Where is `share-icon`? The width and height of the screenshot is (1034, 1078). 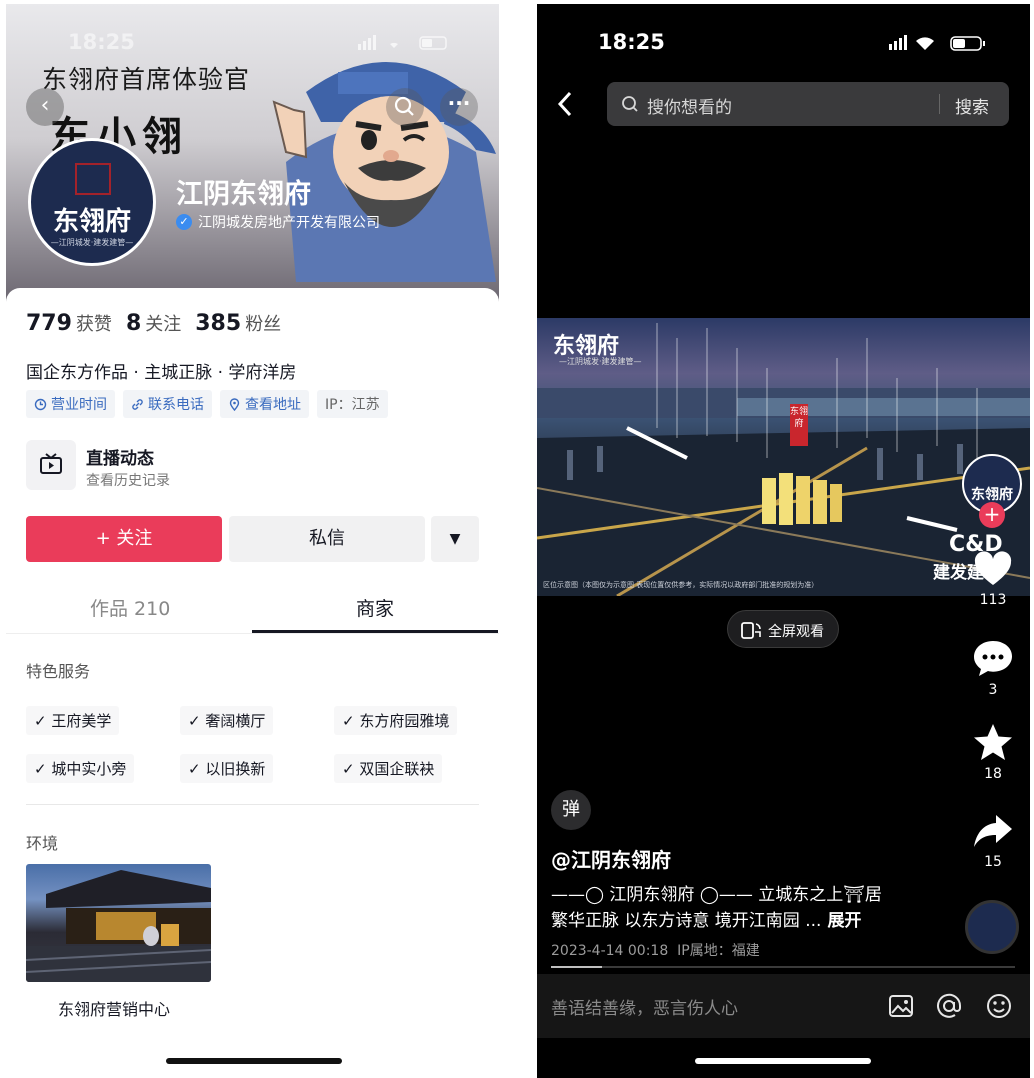 share-icon is located at coordinates (993, 831).